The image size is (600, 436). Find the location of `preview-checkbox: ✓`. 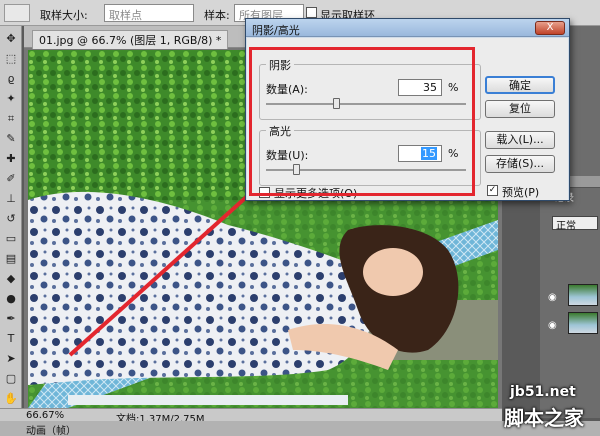

preview-checkbox: ✓ is located at coordinates (492, 190).